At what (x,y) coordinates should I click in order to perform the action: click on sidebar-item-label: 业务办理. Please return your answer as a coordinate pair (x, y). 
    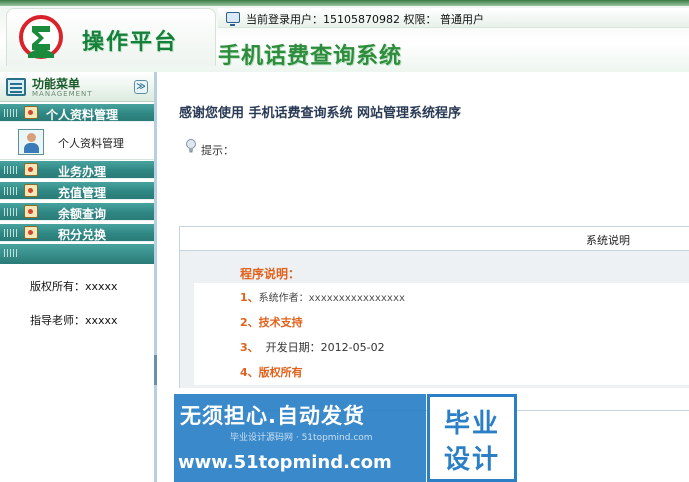
    Looking at the image, I should click on (82, 172).